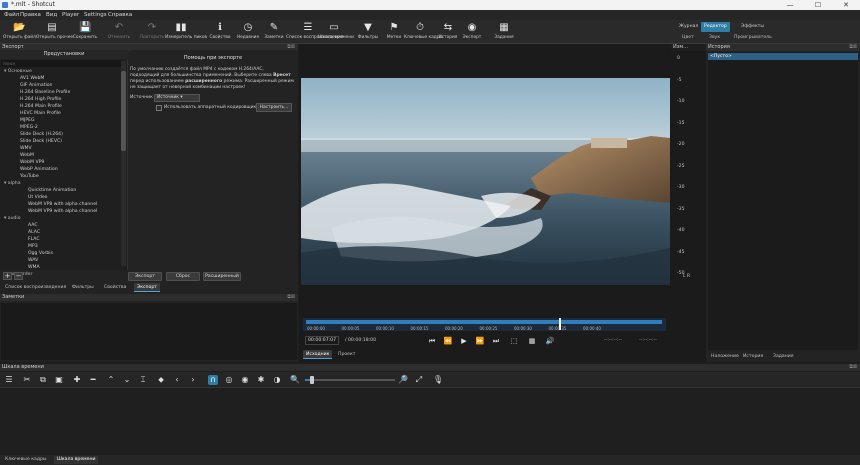 This screenshot has height=465, width=860. What do you see at coordinates (177, 98) in the screenshot?
I see `source-select: Источник ▾` at bounding box center [177, 98].